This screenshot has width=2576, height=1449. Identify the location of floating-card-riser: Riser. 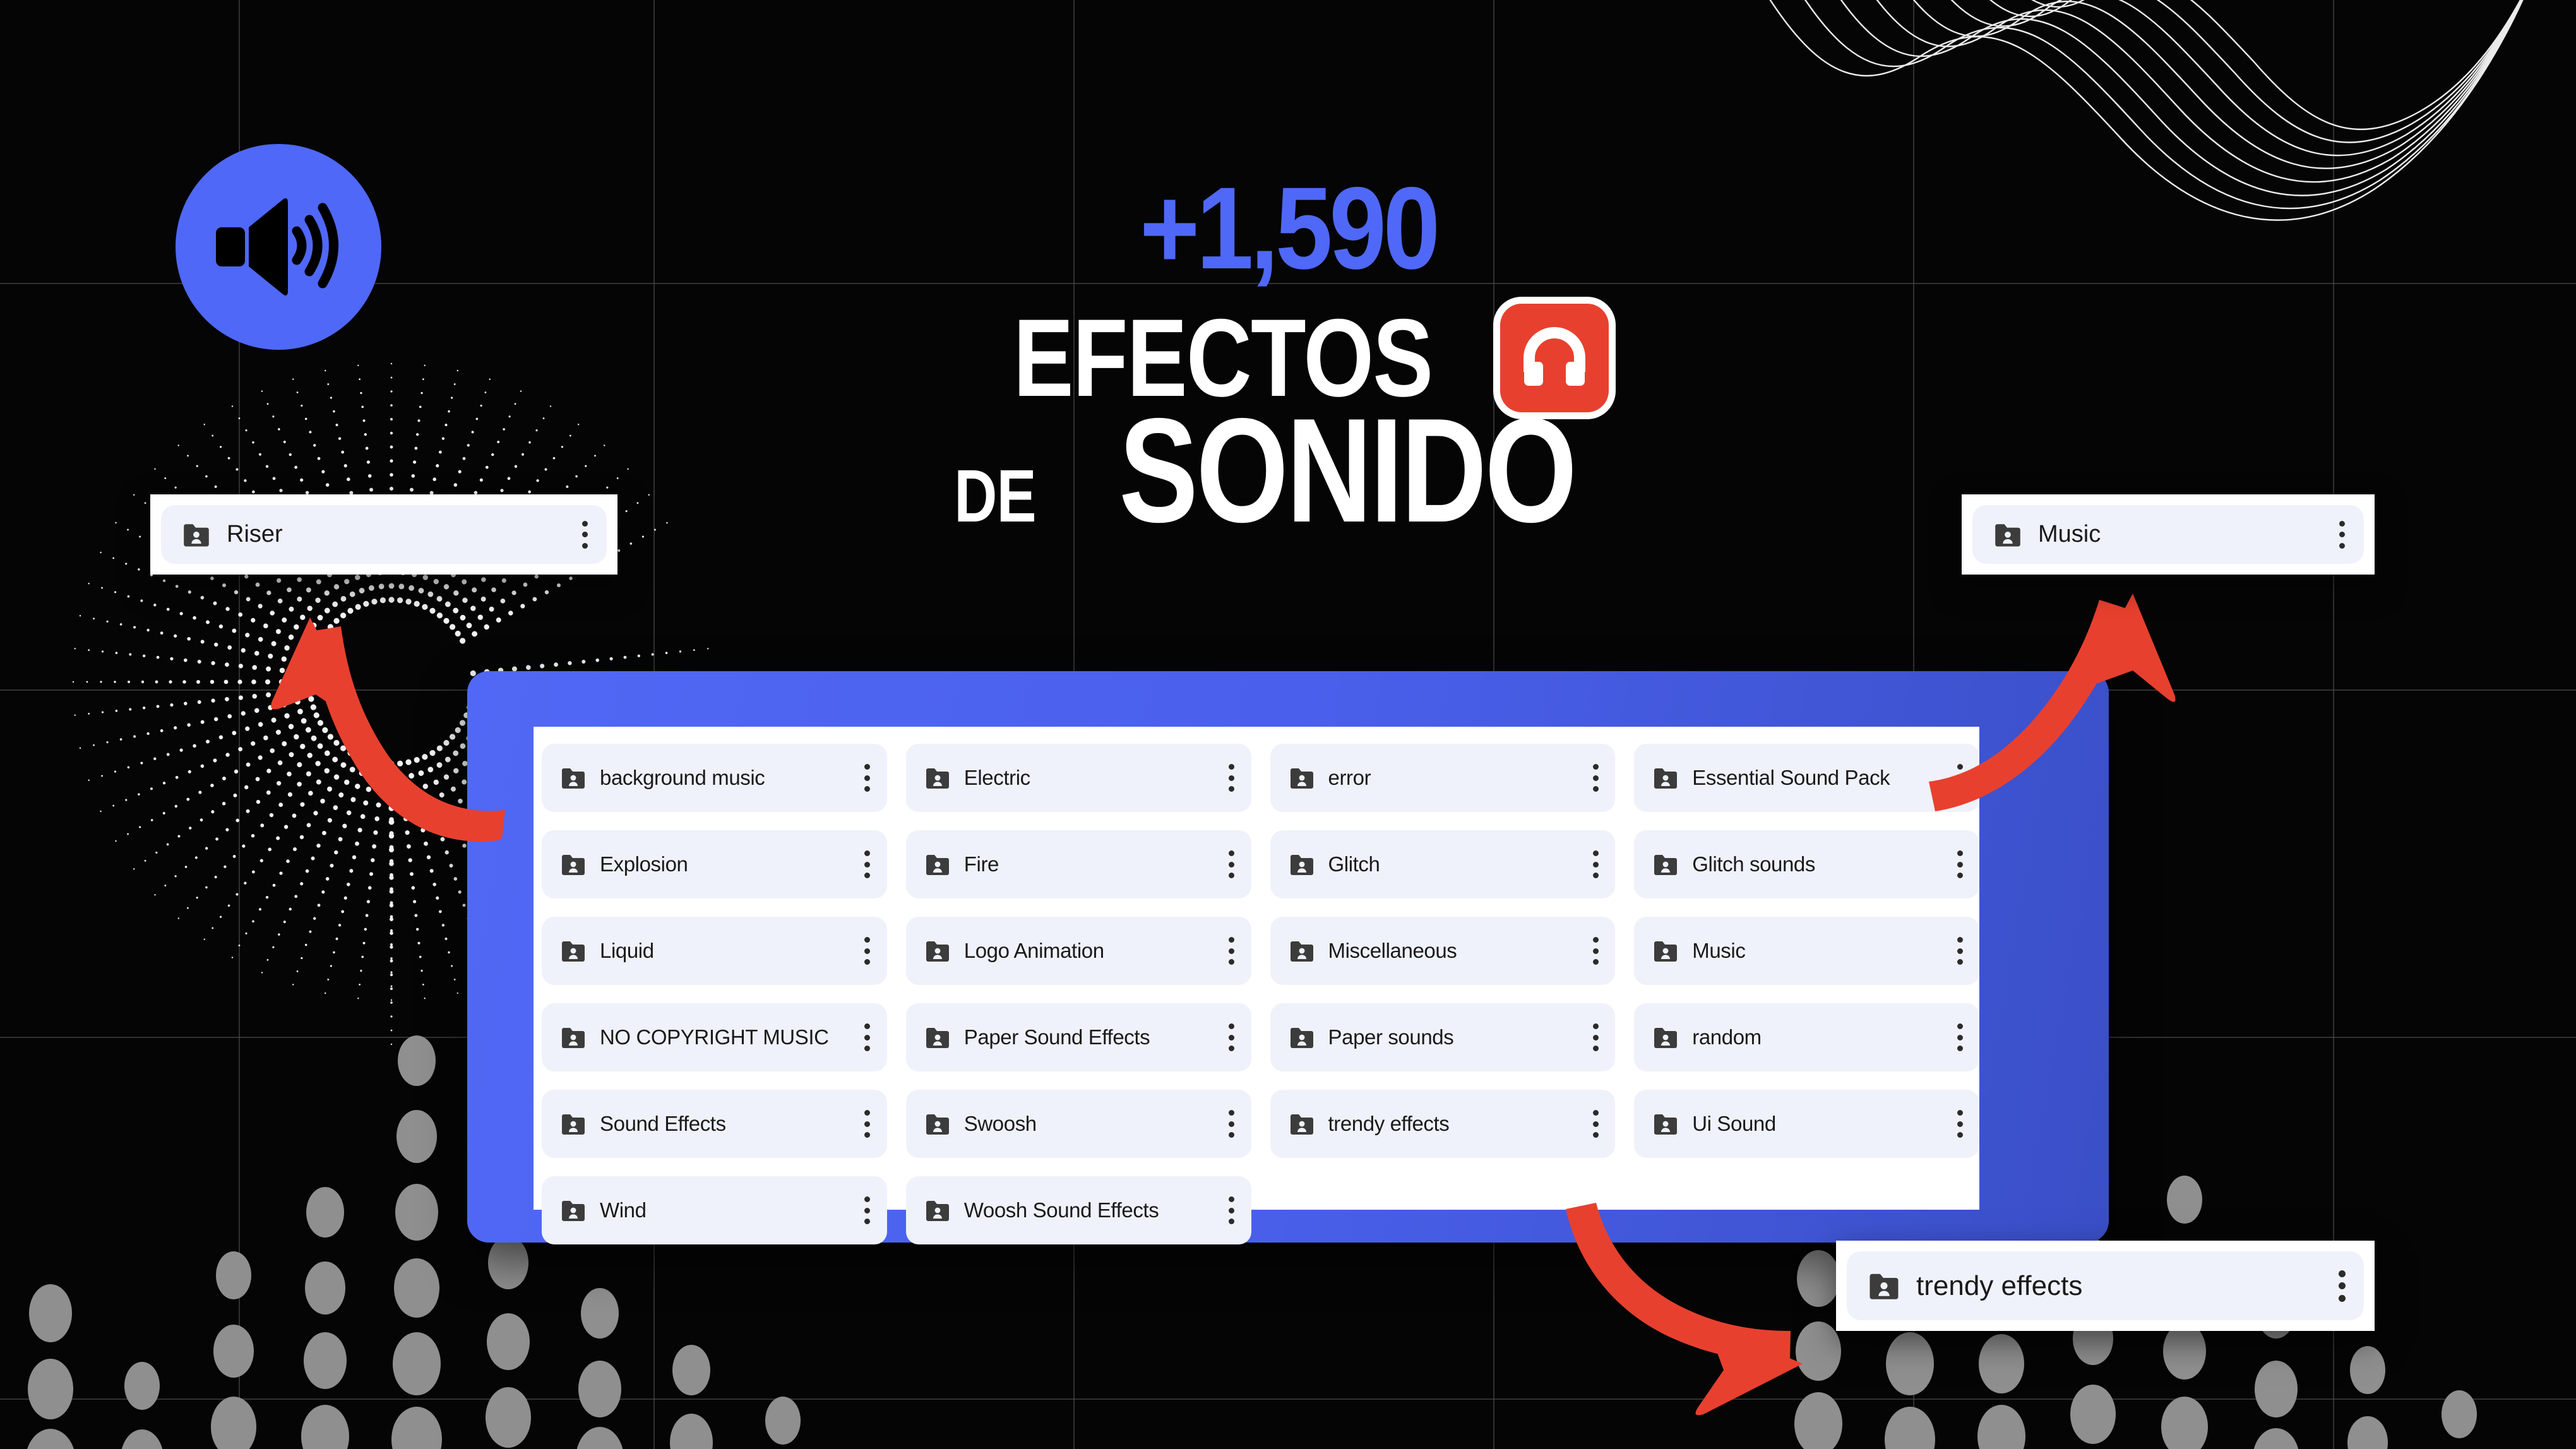
(383, 534).